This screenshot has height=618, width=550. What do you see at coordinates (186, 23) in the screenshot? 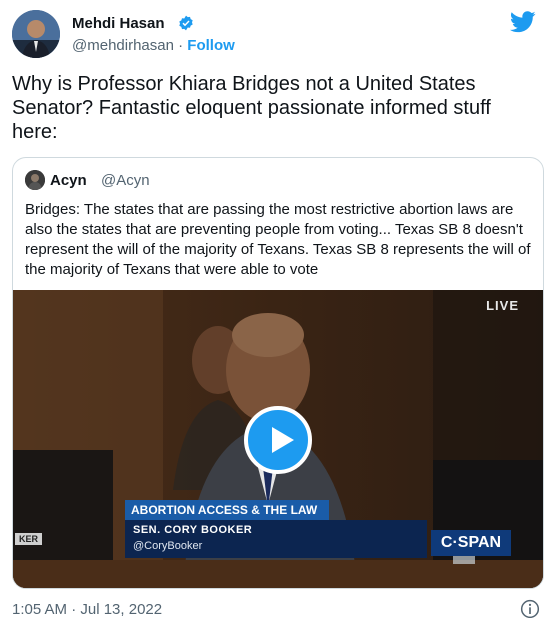
I see `verified-badge-icon` at bounding box center [186, 23].